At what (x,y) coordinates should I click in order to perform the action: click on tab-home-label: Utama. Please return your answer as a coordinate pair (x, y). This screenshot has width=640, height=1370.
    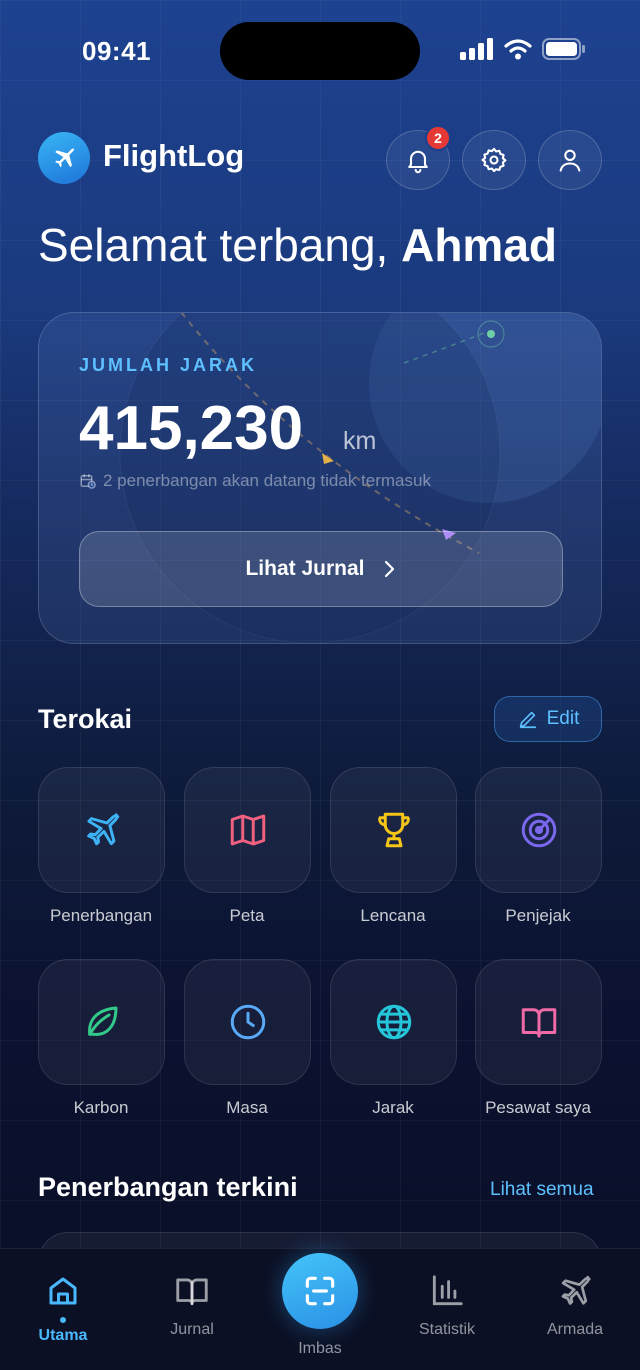
    Looking at the image, I should click on (63, 1335).